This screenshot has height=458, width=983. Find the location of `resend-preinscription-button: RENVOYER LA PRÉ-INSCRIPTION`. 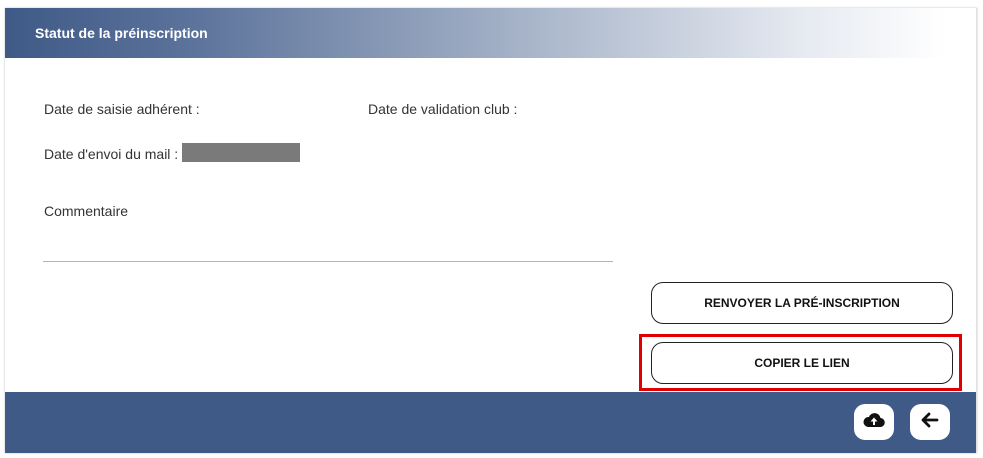

resend-preinscription-button: RENVOYER LA PRÉ-INSCRIPTION is located at coordinates (802, 303).